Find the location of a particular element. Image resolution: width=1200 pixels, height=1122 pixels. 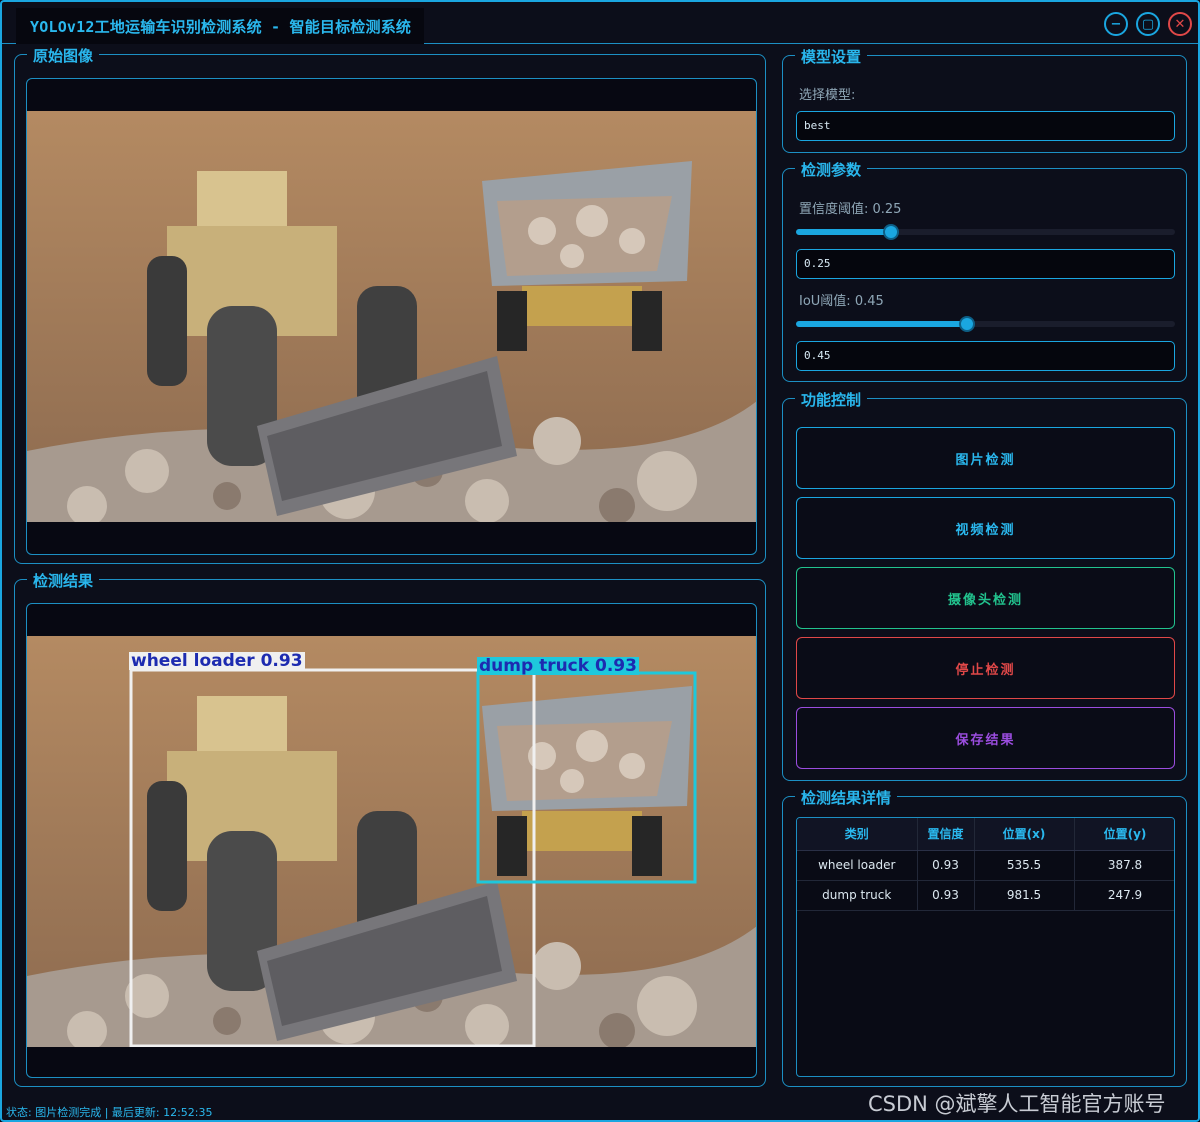

dump-truck-detection-label: dump truck 0.93 is located at coordinates (558, 666).